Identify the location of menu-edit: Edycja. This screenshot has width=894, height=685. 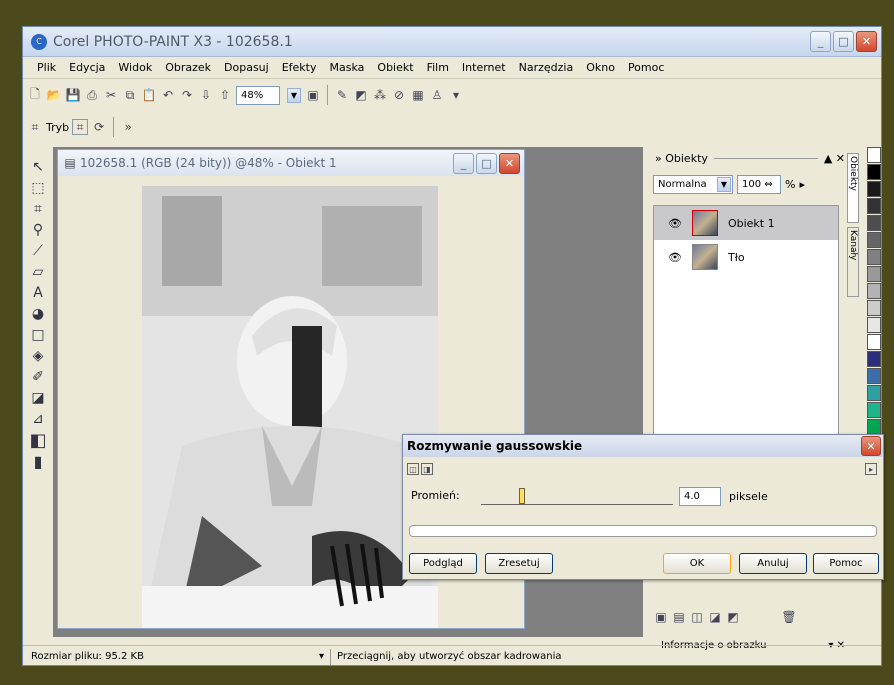
(87, 67).